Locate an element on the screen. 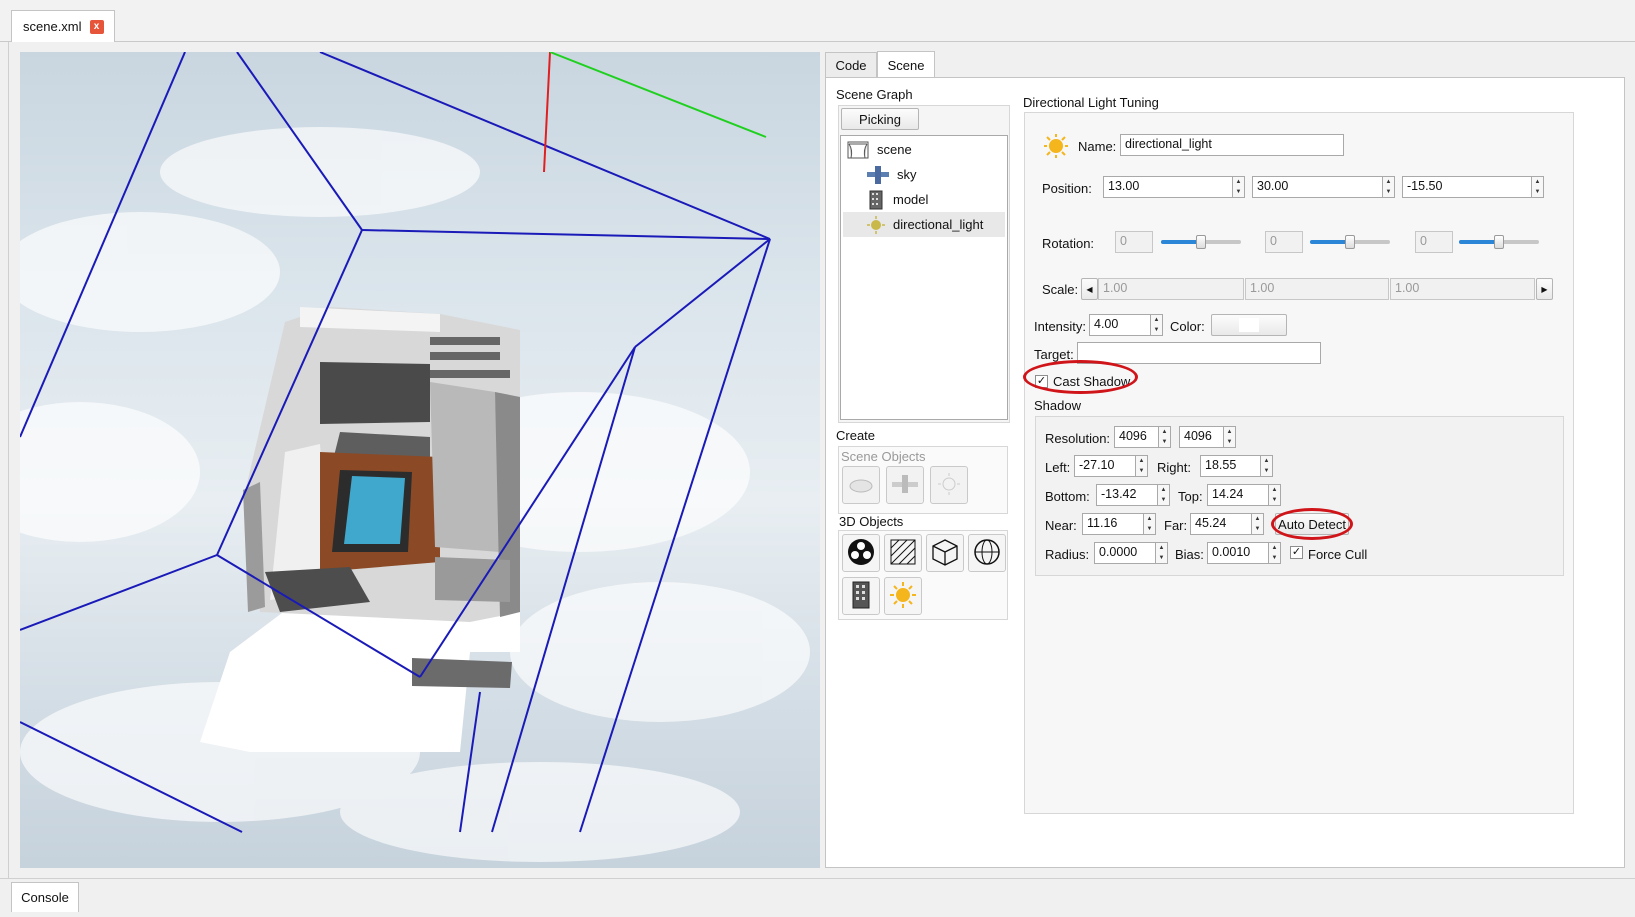 Image resolution: width=1635 pixels, height=917 pixels. picking-button-label: Picking is located at coordinates (880, 119).